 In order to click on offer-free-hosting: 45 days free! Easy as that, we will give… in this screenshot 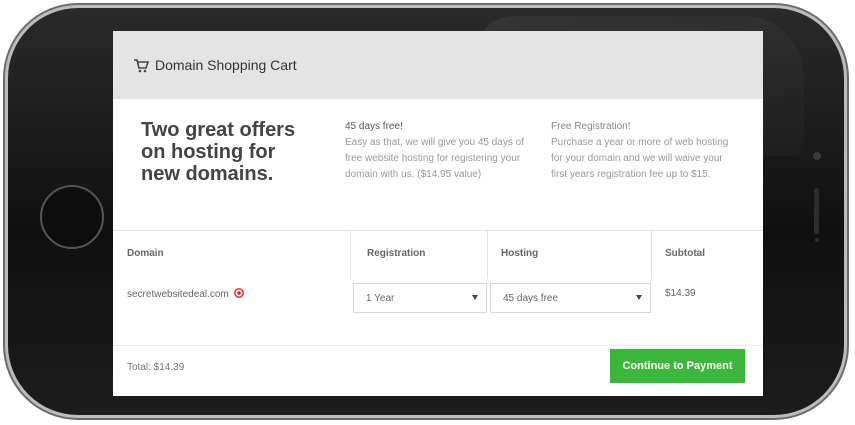, I will do `click(435, 151)`.